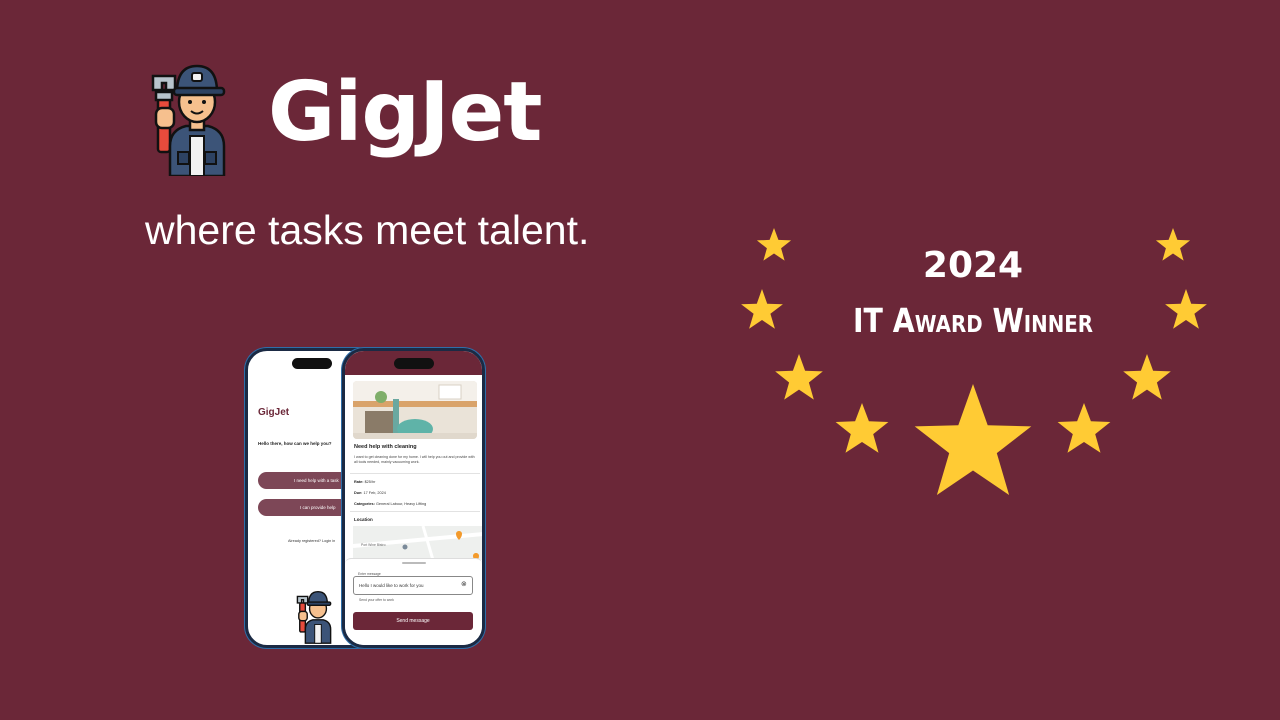 This screenshot has height=720, width=1280. What do you see at coordinates (417, 543) in the screenshot?
I see `location-map: Port Wine Bistro` at bounding box center [417, 543].